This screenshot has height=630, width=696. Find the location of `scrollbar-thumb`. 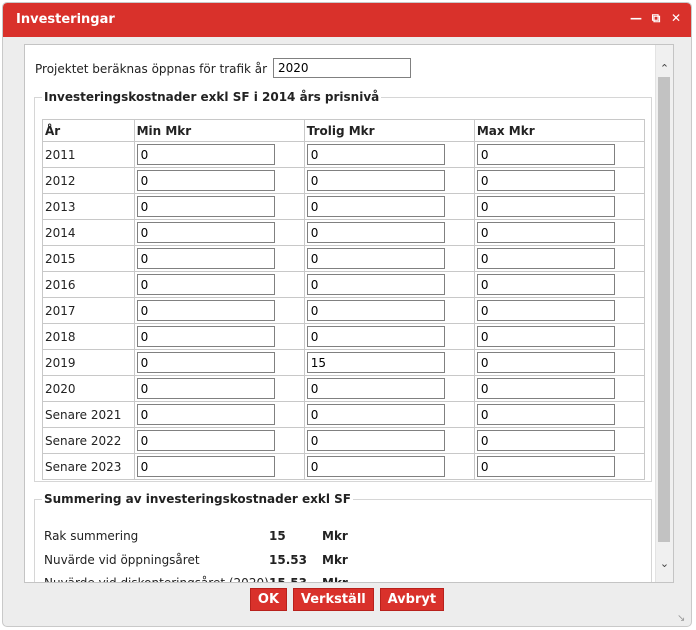

scrollbar-thumb is located at coordinates (664, 309).